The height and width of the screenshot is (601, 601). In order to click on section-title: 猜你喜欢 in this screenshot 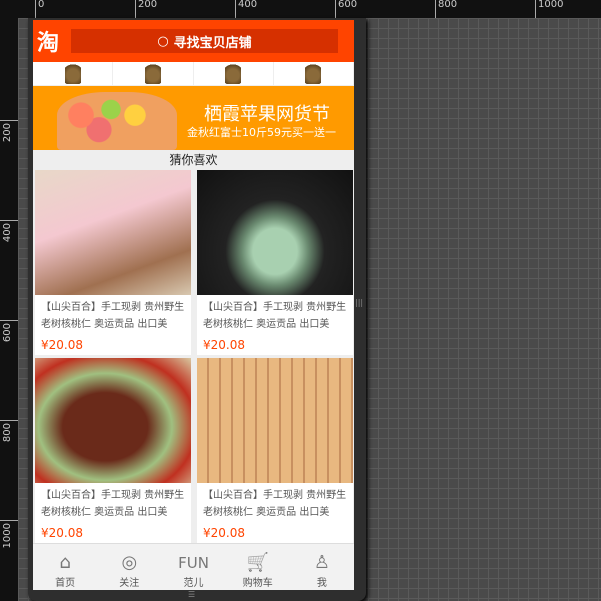, I will do `click(193, 160)`.